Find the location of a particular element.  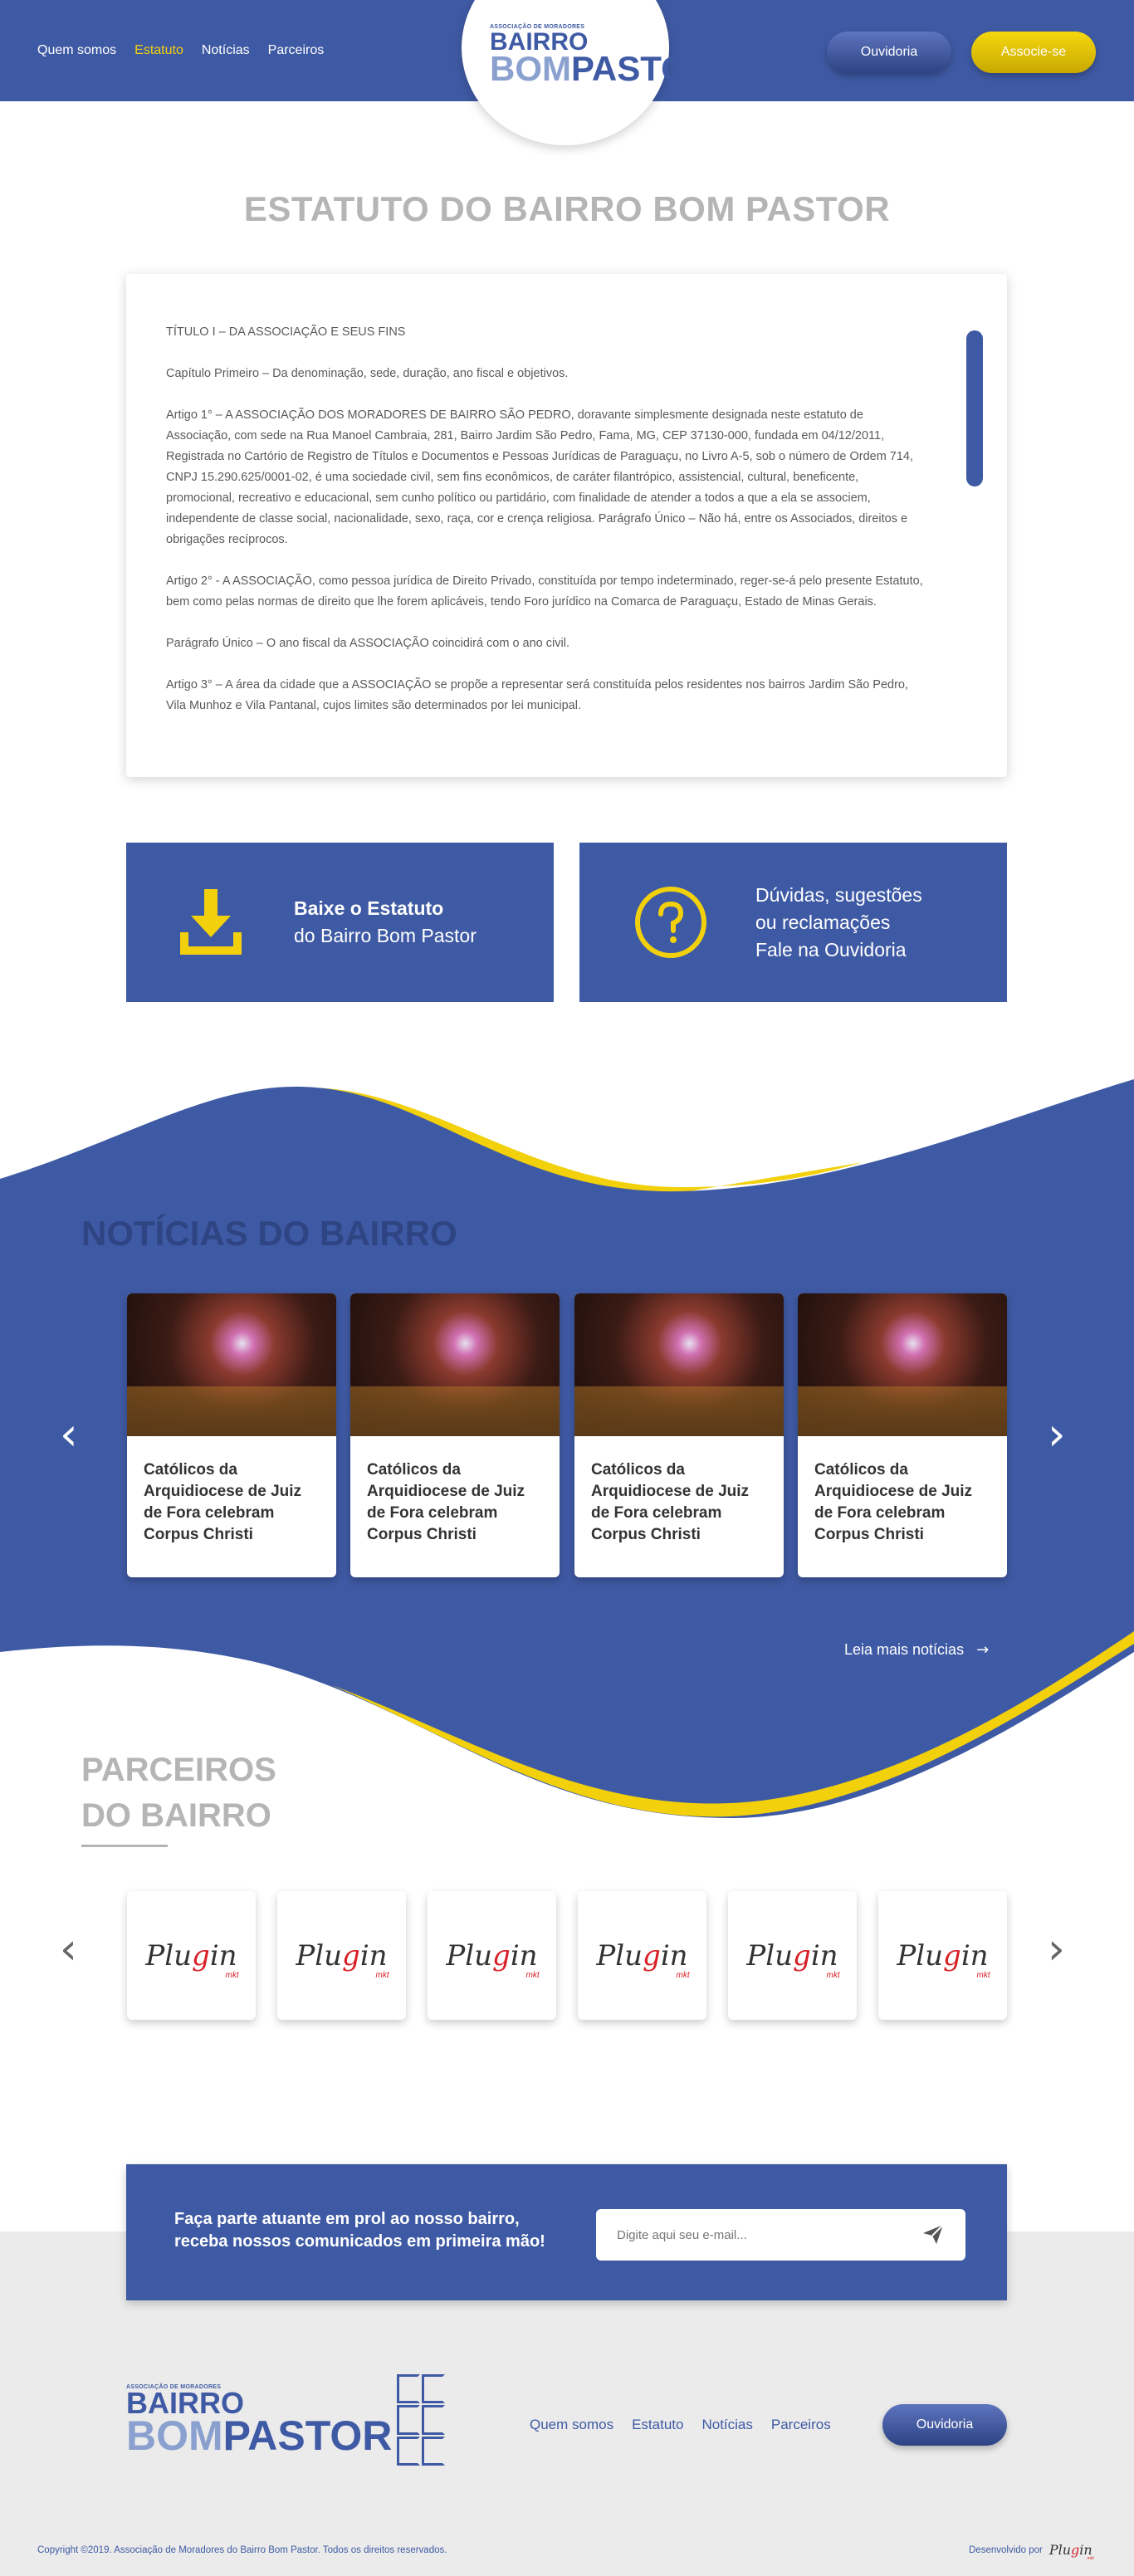

partners-title: PARCEIROS DO BAIRRO is located at coordinates (178, 1793).